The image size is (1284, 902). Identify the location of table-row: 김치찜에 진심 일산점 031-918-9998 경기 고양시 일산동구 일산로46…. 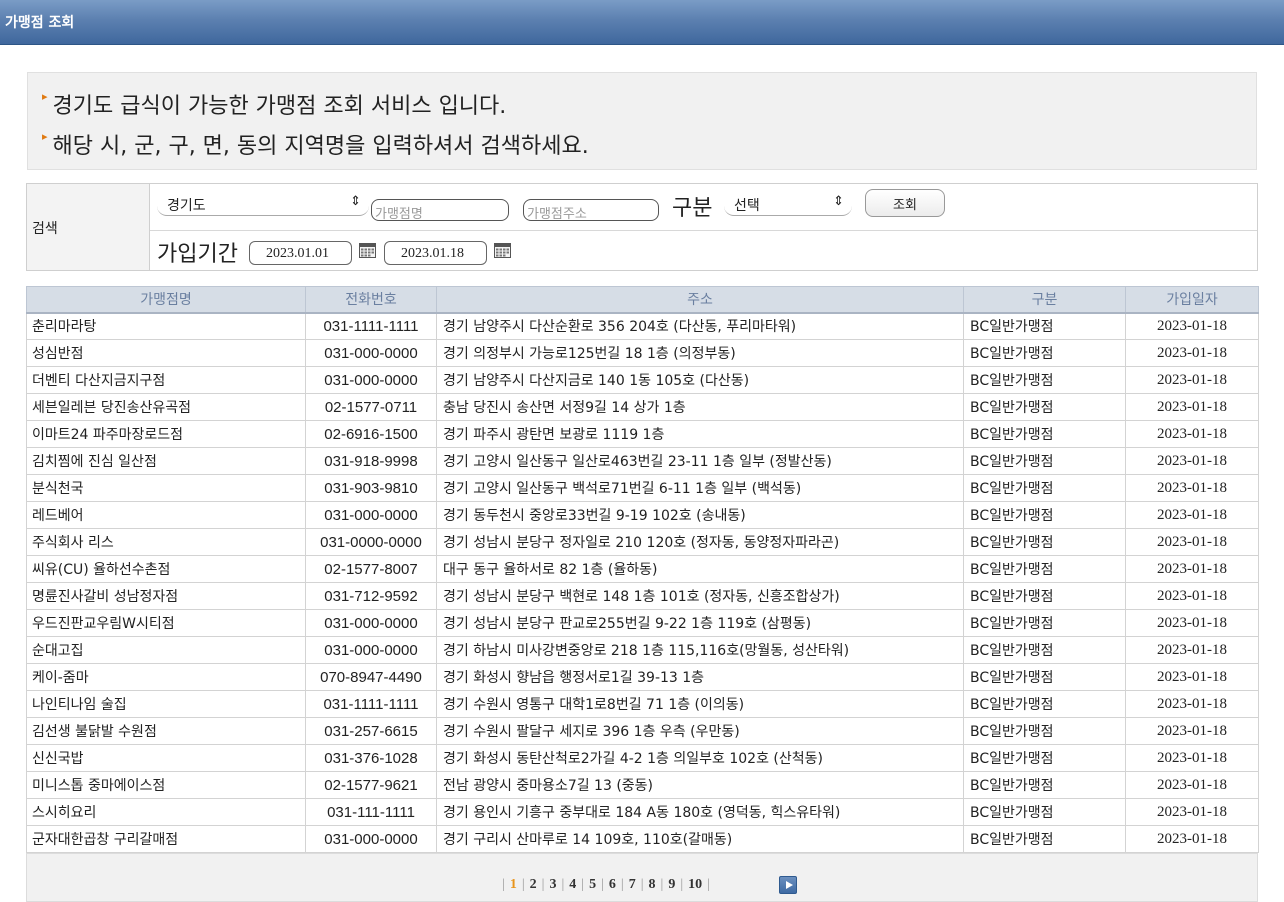
(642, 461).